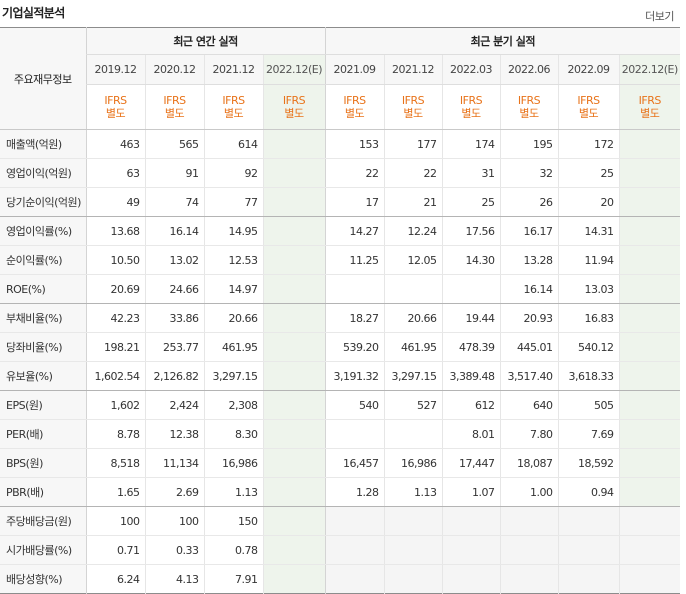 The height and width of the screenshot is (594, 686). Describe the element at coordinates (471, 260) in the screenshot. I see `quarter-cell: 14.30` at that location.